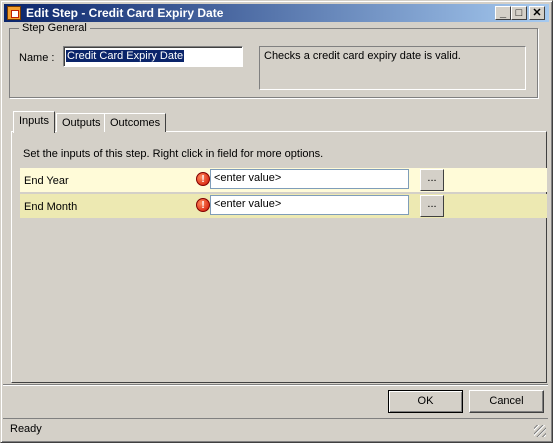  What do you see at coordinates (81, 122) in the screenshot?
I see `tab-outputs: Outputs` at bounding box center [81, 122].